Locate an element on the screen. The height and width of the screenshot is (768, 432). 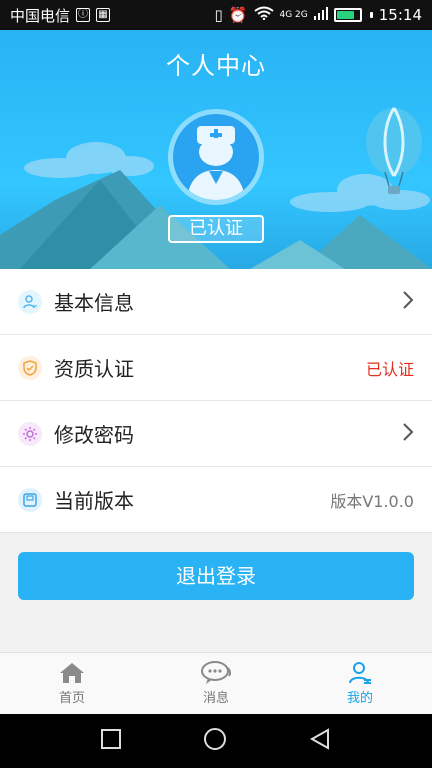
signal-app-icon: ⓘ is located at coordinates (83, 15).